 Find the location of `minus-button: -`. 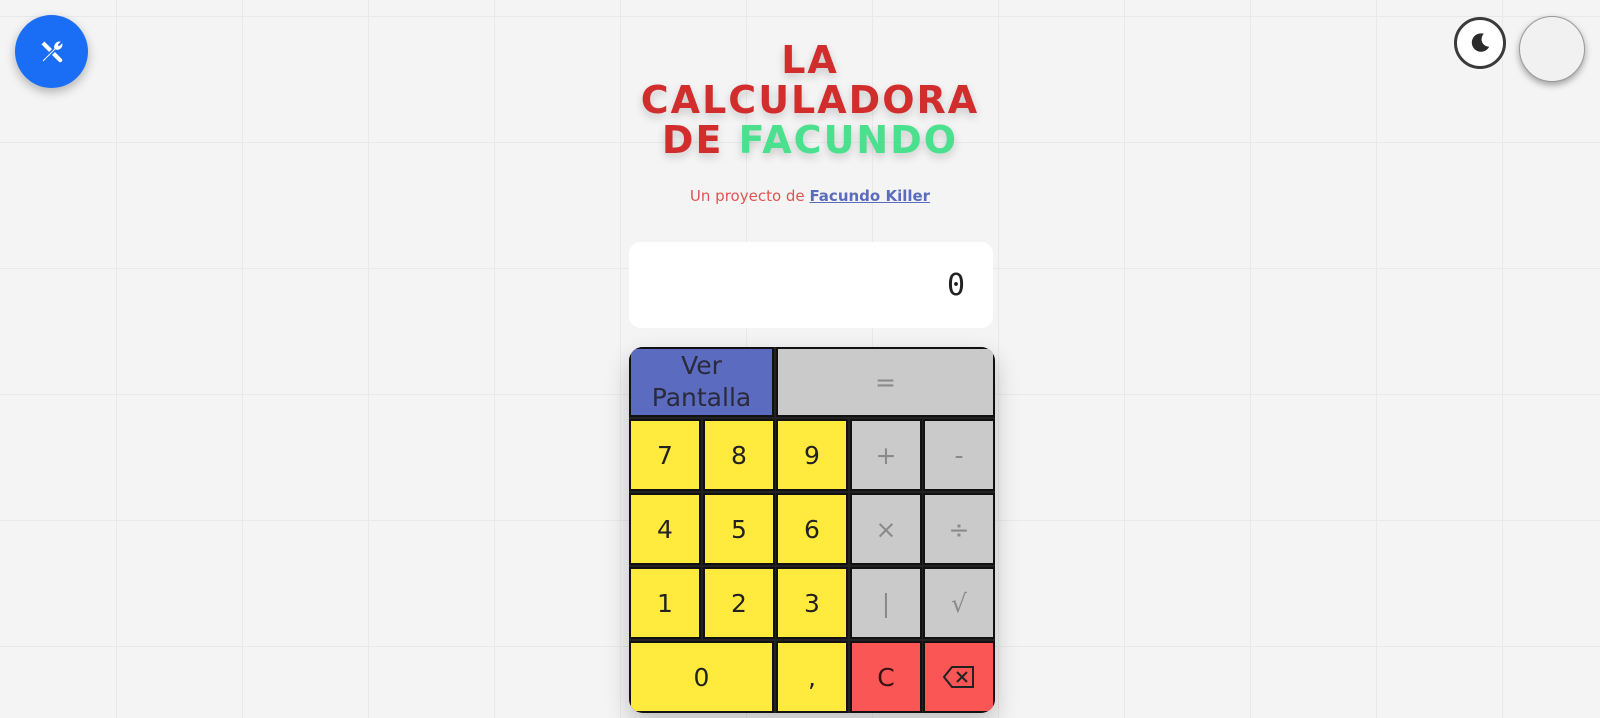

minus-button: - is located at coordinates (959, 455).